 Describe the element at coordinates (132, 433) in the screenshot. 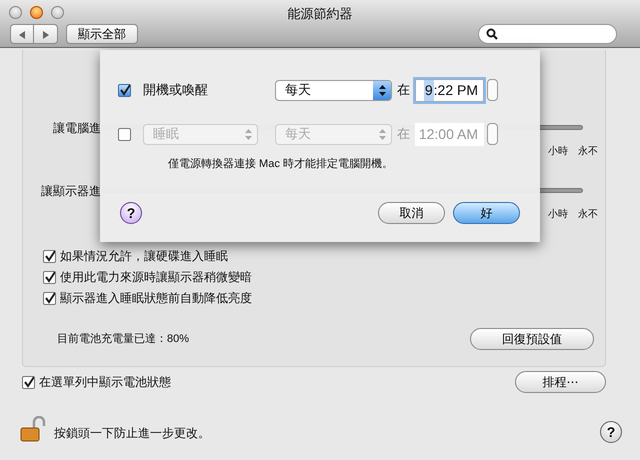

I see `lock-hint-text: 按鎖頭一下防止進一步更改。` at that location.